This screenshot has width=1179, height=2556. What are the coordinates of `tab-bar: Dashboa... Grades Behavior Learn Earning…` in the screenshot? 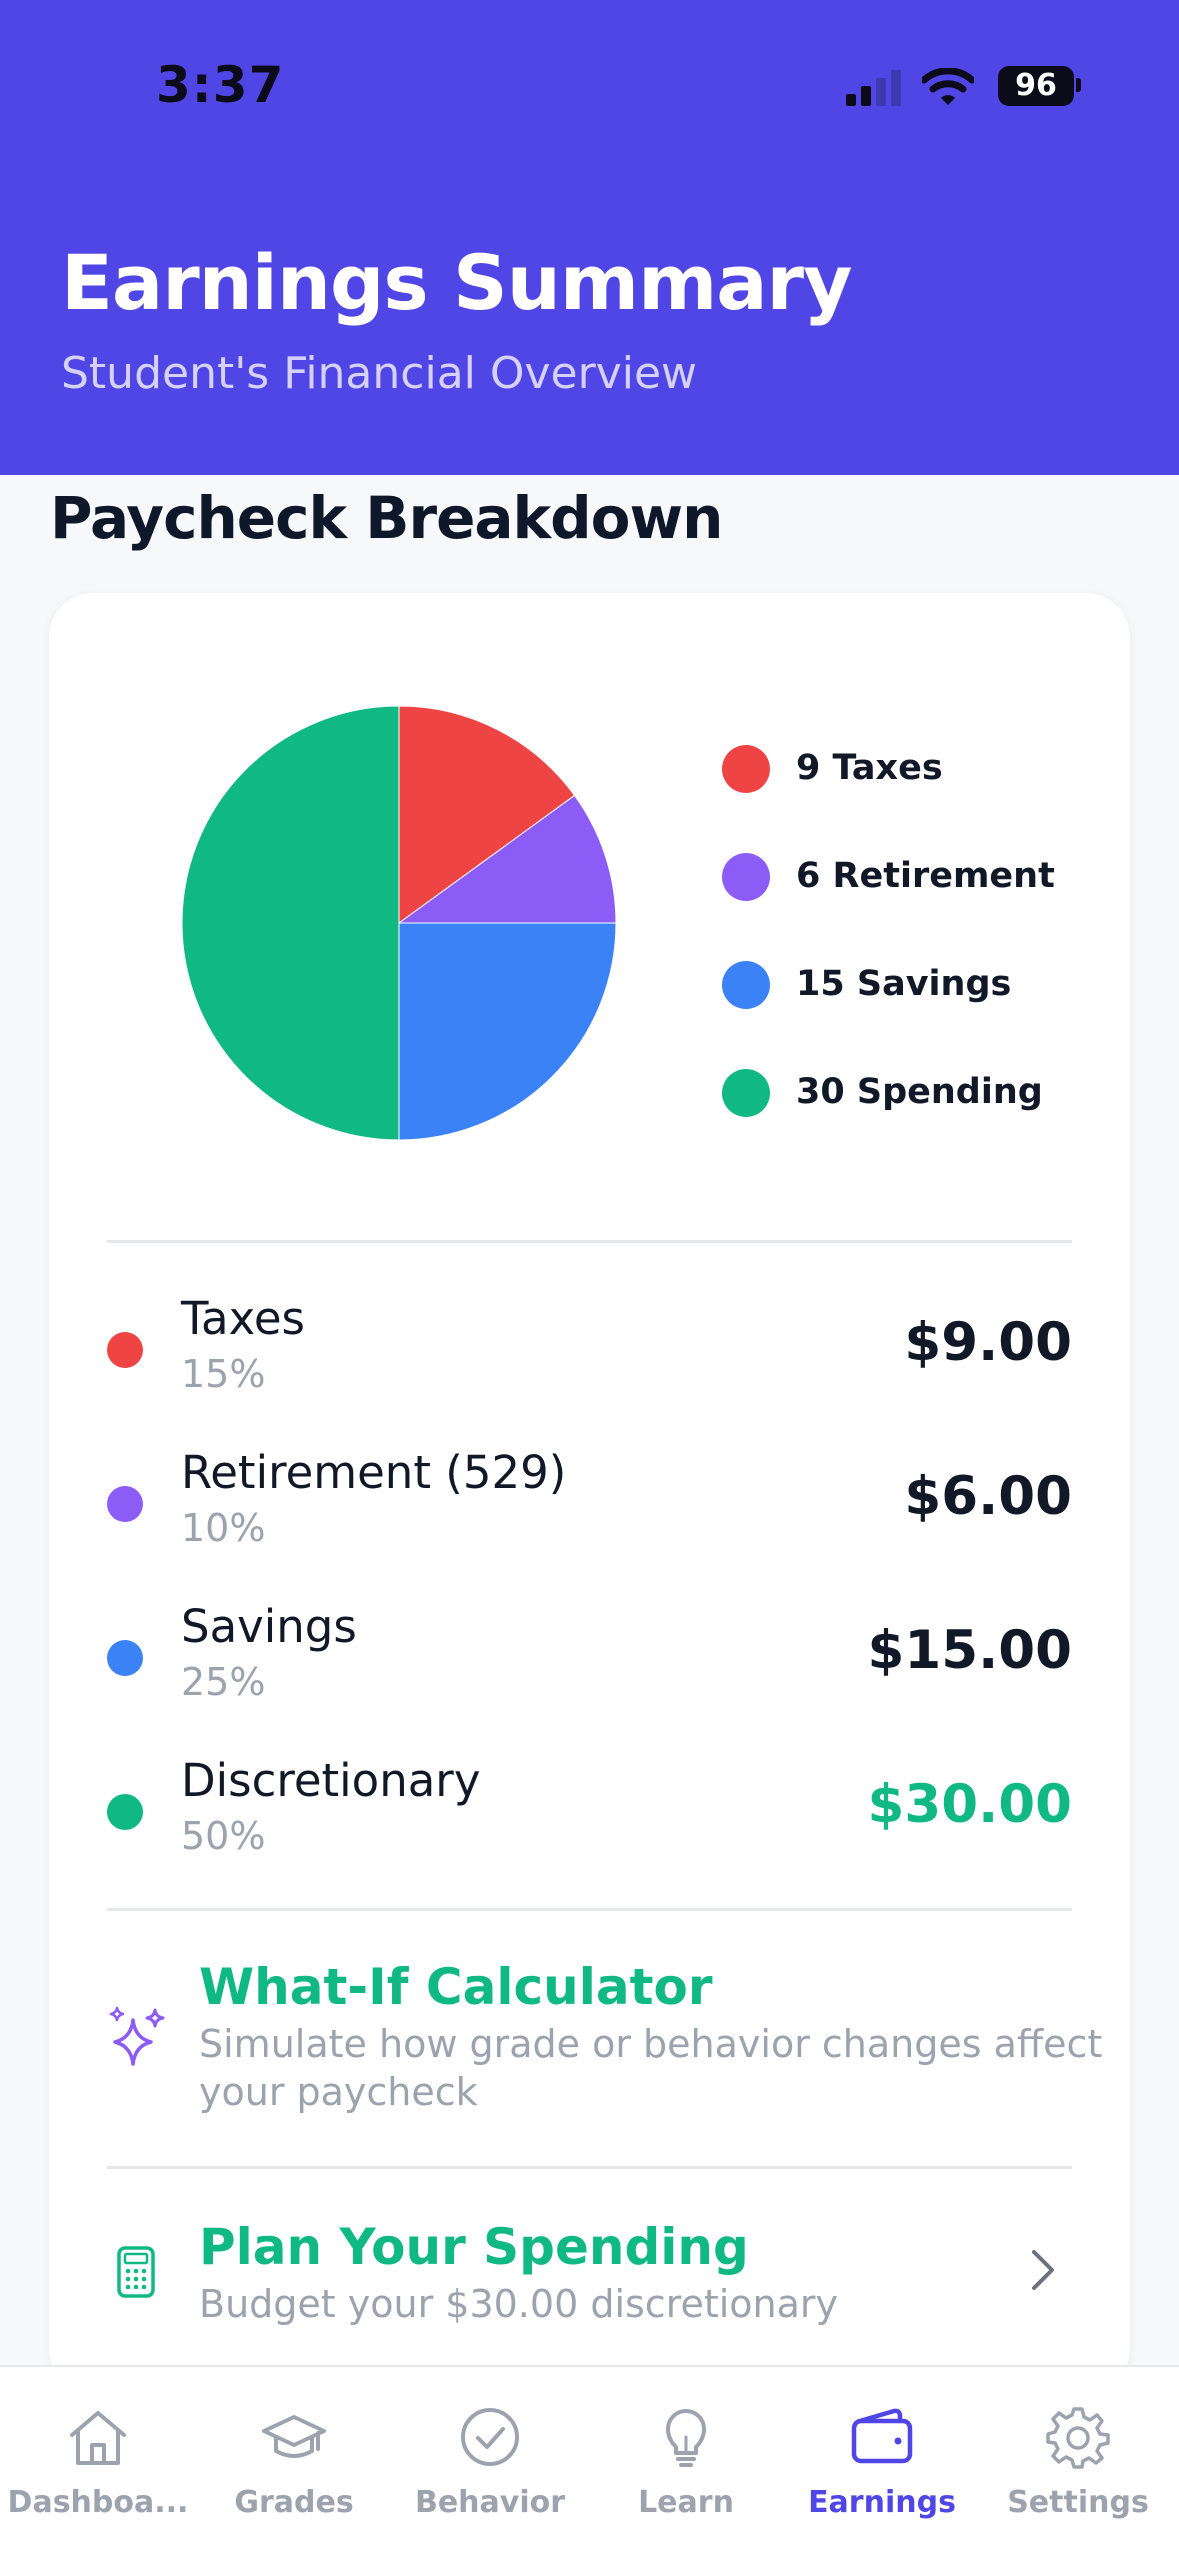 It's located at (589, 2460).